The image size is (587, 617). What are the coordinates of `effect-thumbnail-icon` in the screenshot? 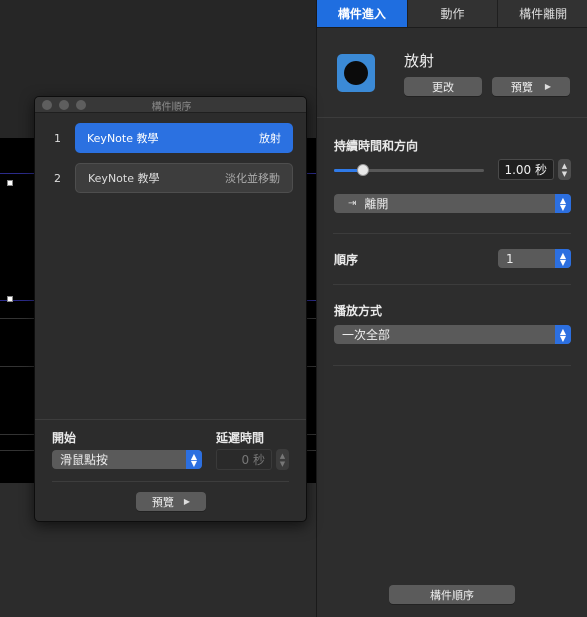 It's located at (356, 73).